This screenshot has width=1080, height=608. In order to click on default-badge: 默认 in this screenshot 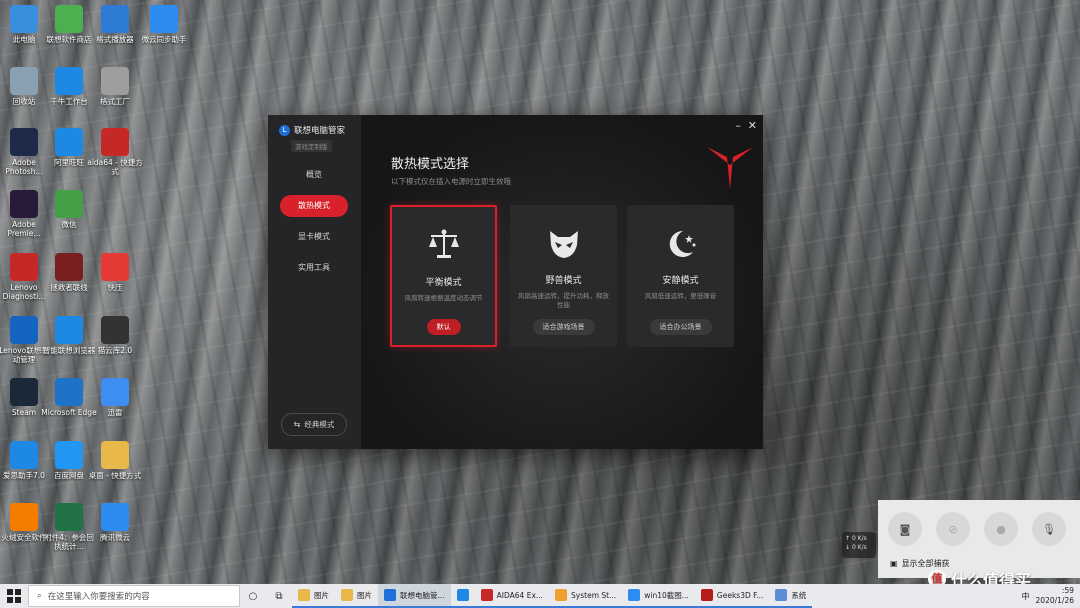, I will do `click(443, 327)`.